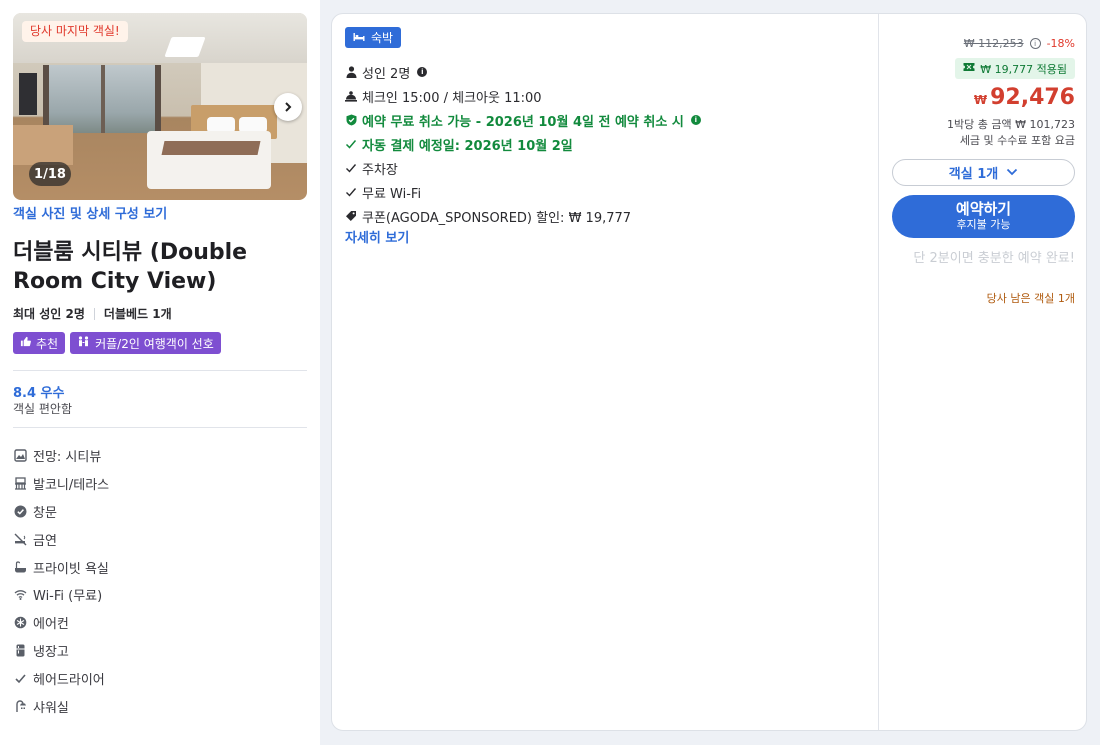 The height and width of the screenshot is (745, 1100). I want to click on wifi-policy: 무료 Wi-Fi, so click(523, 192).